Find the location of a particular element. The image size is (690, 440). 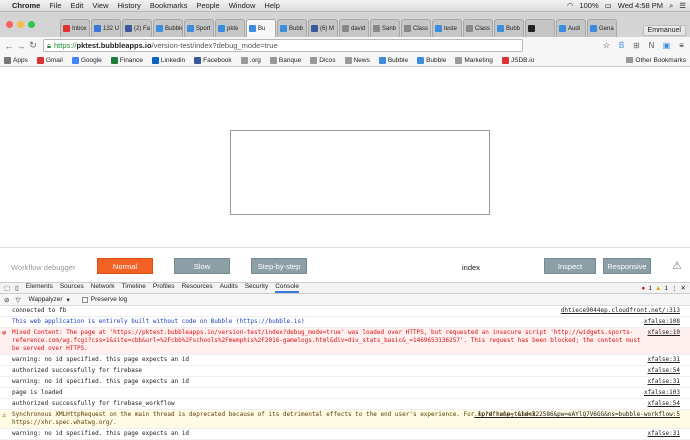

extension-icon: ▣ is located at coordinates (666, 45).